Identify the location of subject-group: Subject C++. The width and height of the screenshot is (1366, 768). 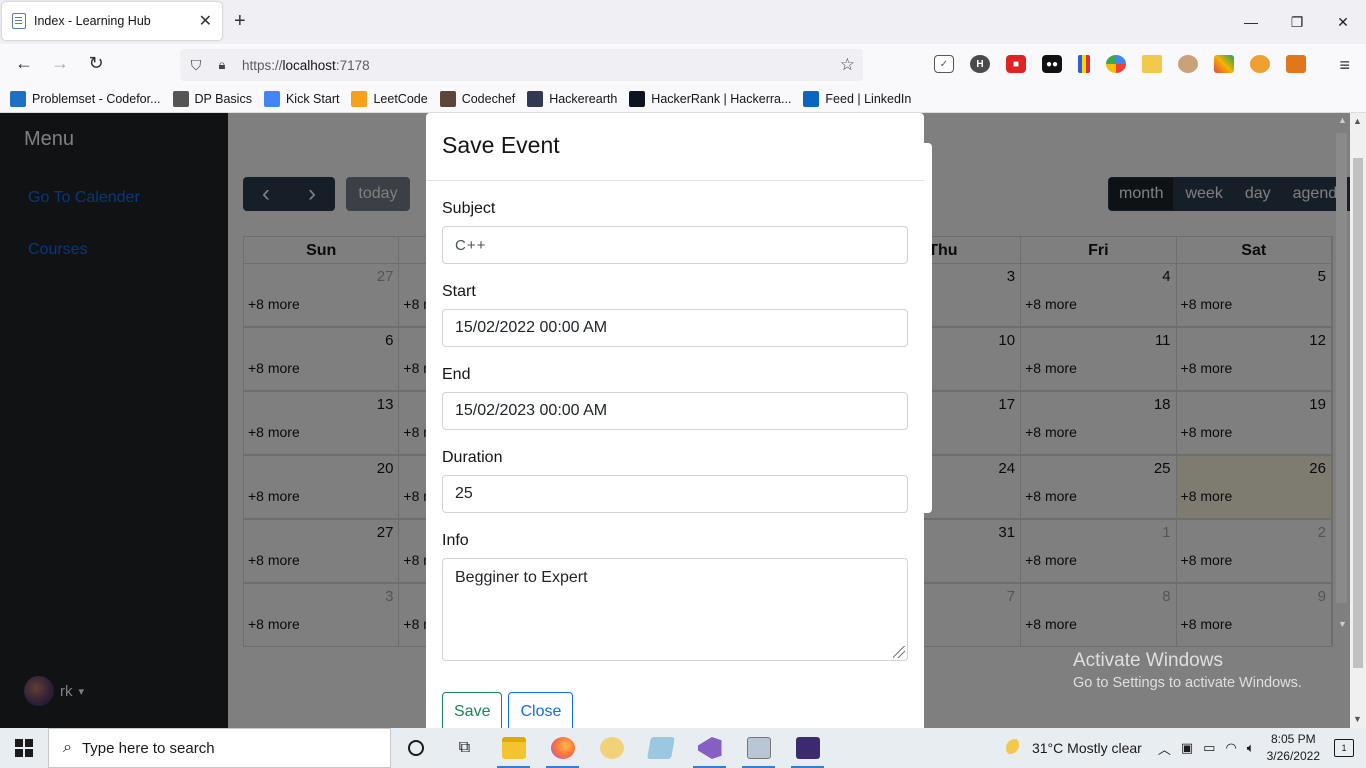
(675, 232).